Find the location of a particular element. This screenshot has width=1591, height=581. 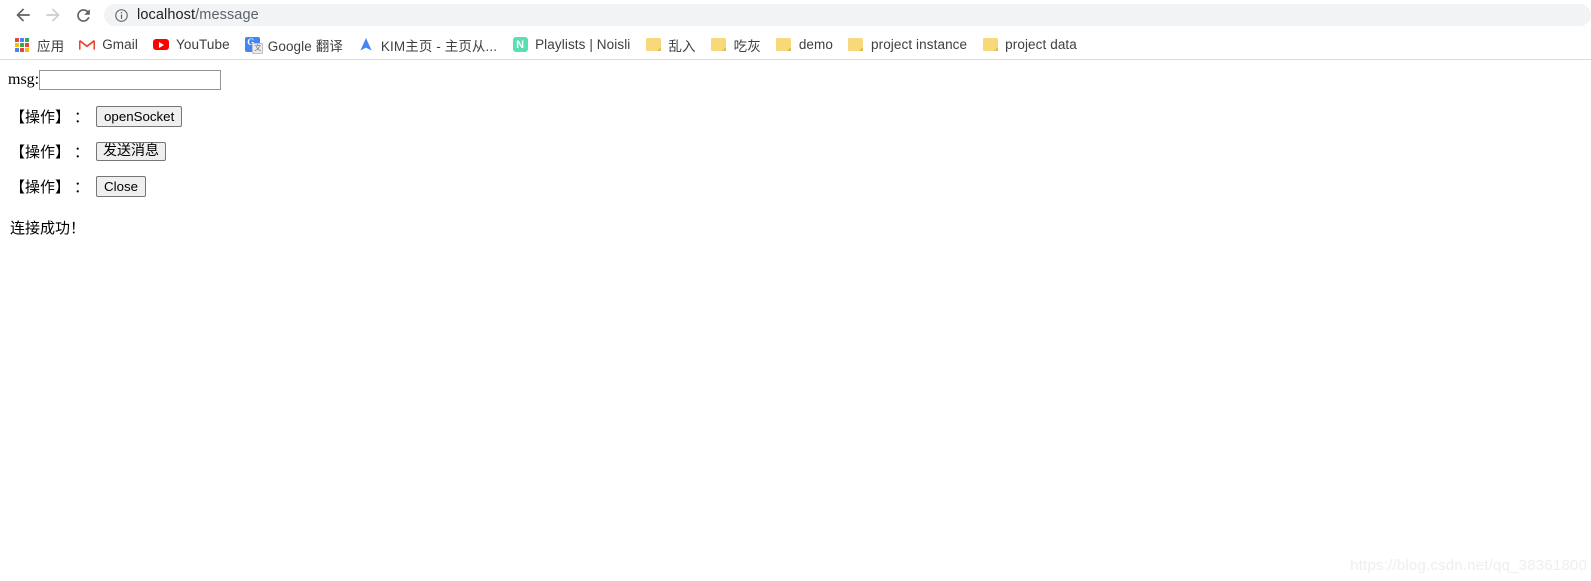

google-translate-icon: G文 is located at coordinates (254, 45).